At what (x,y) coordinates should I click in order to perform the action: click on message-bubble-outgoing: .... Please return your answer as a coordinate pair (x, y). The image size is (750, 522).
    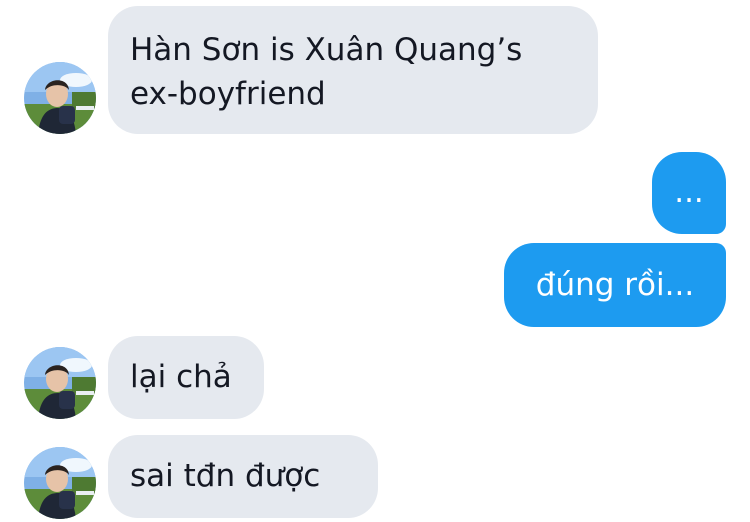
    Looking at the image, I should click on (689, 193).